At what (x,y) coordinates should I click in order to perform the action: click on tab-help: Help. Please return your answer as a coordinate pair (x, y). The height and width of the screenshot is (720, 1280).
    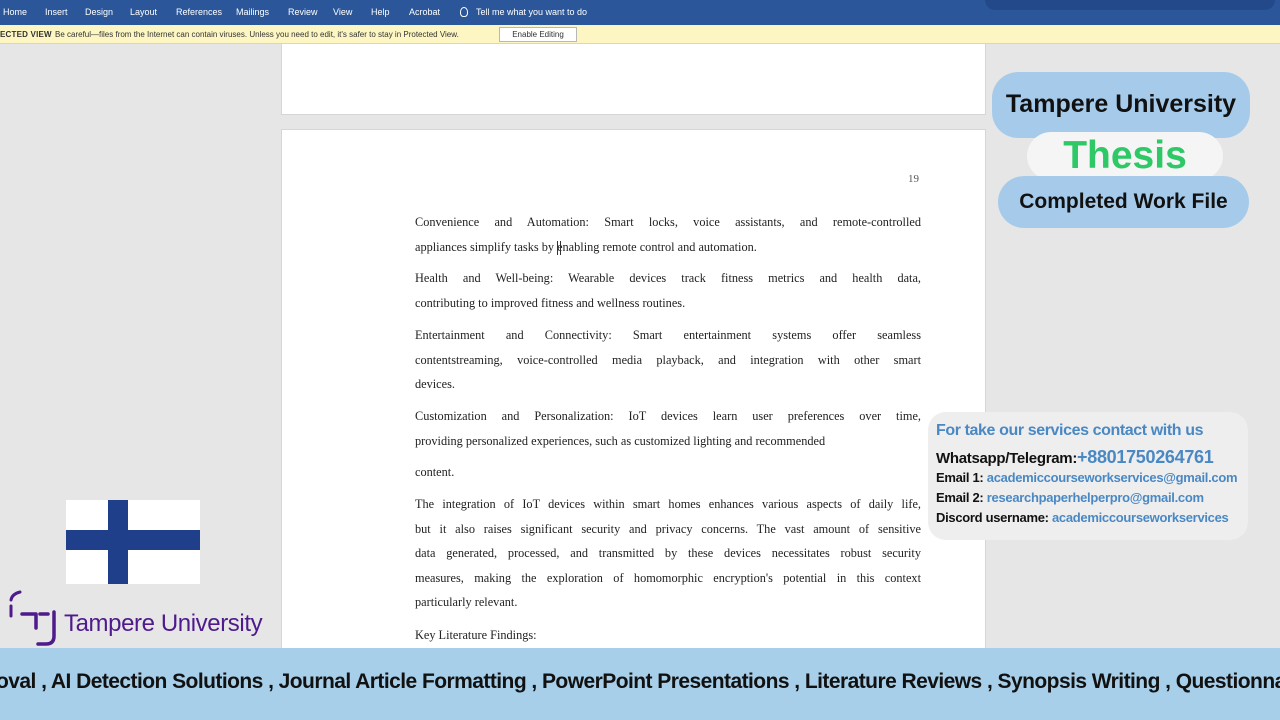
    Looking at the image, I should click on (380, 12).